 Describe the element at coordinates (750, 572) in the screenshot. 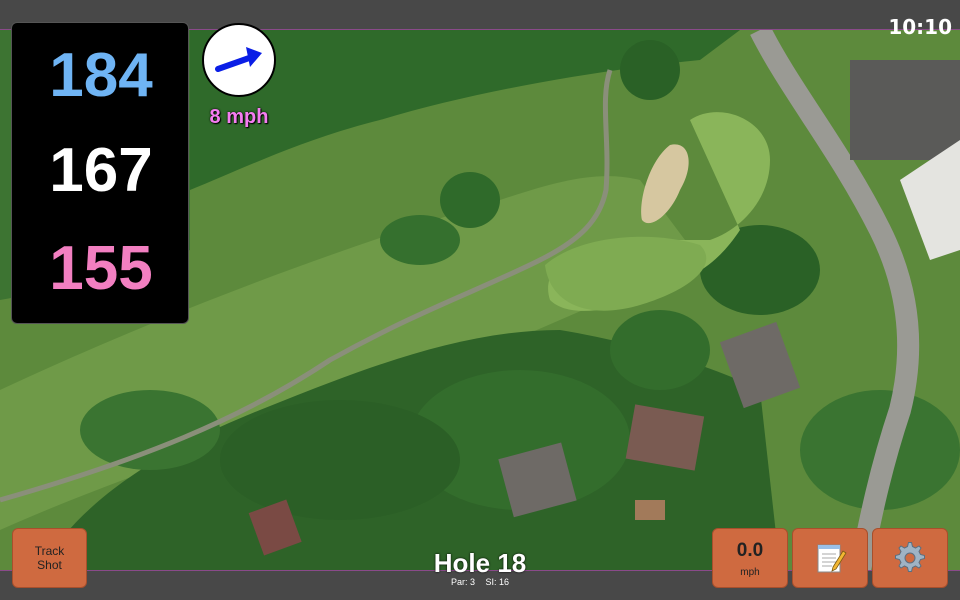

I see `speed-unit: mph` at that location.